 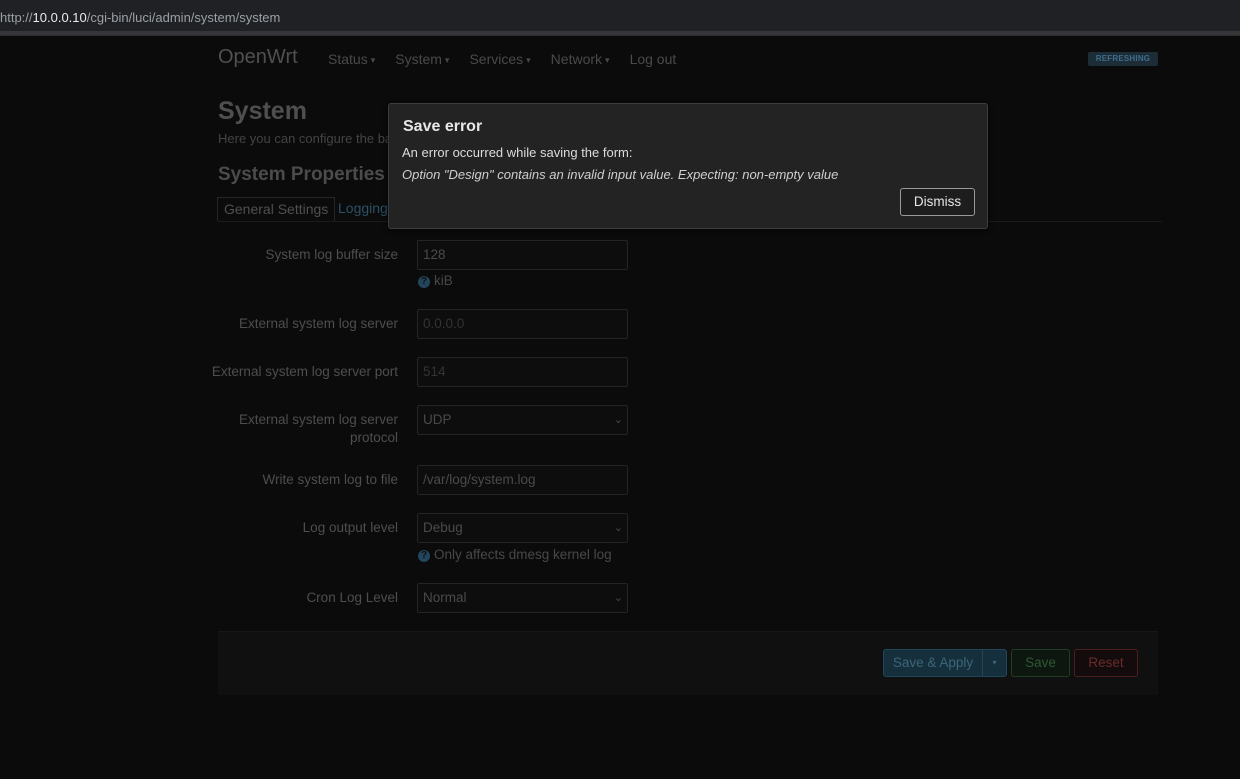 I want to click on browser-strip, so click(x=620, y=33).